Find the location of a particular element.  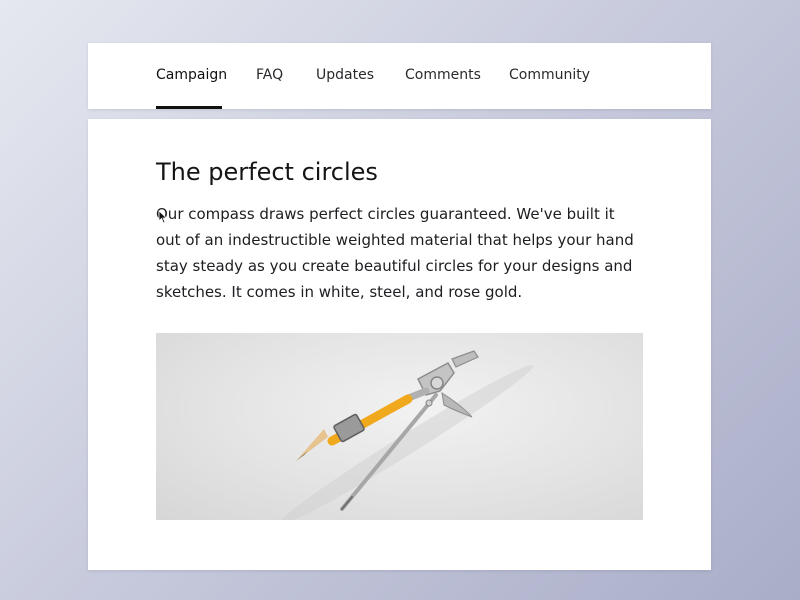

adjust-screw is located at coordinates (429, 403).